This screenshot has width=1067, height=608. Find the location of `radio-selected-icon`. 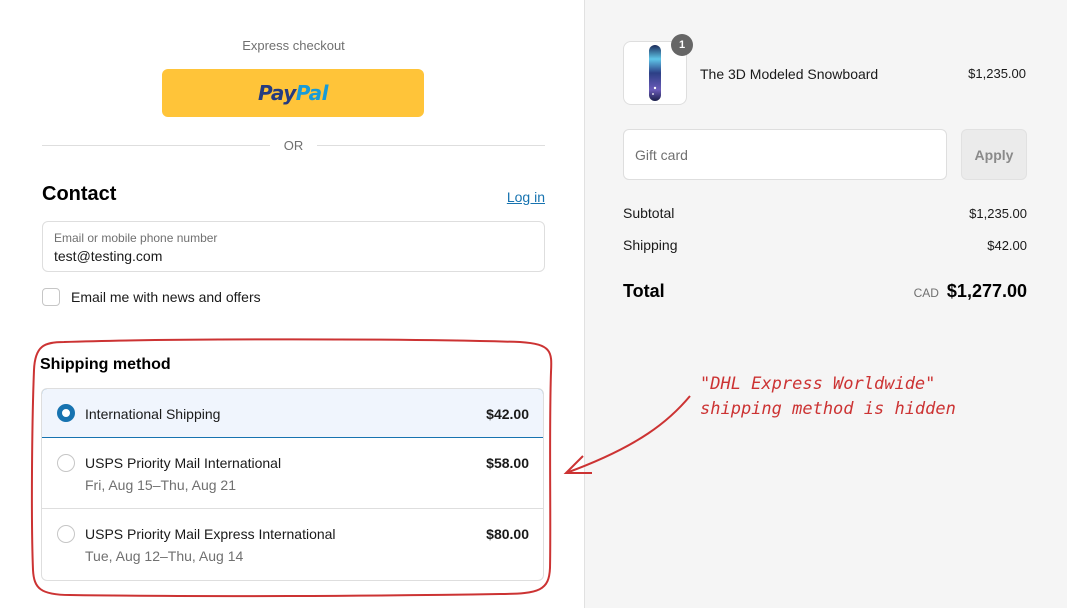

radio-selected-icon is located at coordinates (66, 413).